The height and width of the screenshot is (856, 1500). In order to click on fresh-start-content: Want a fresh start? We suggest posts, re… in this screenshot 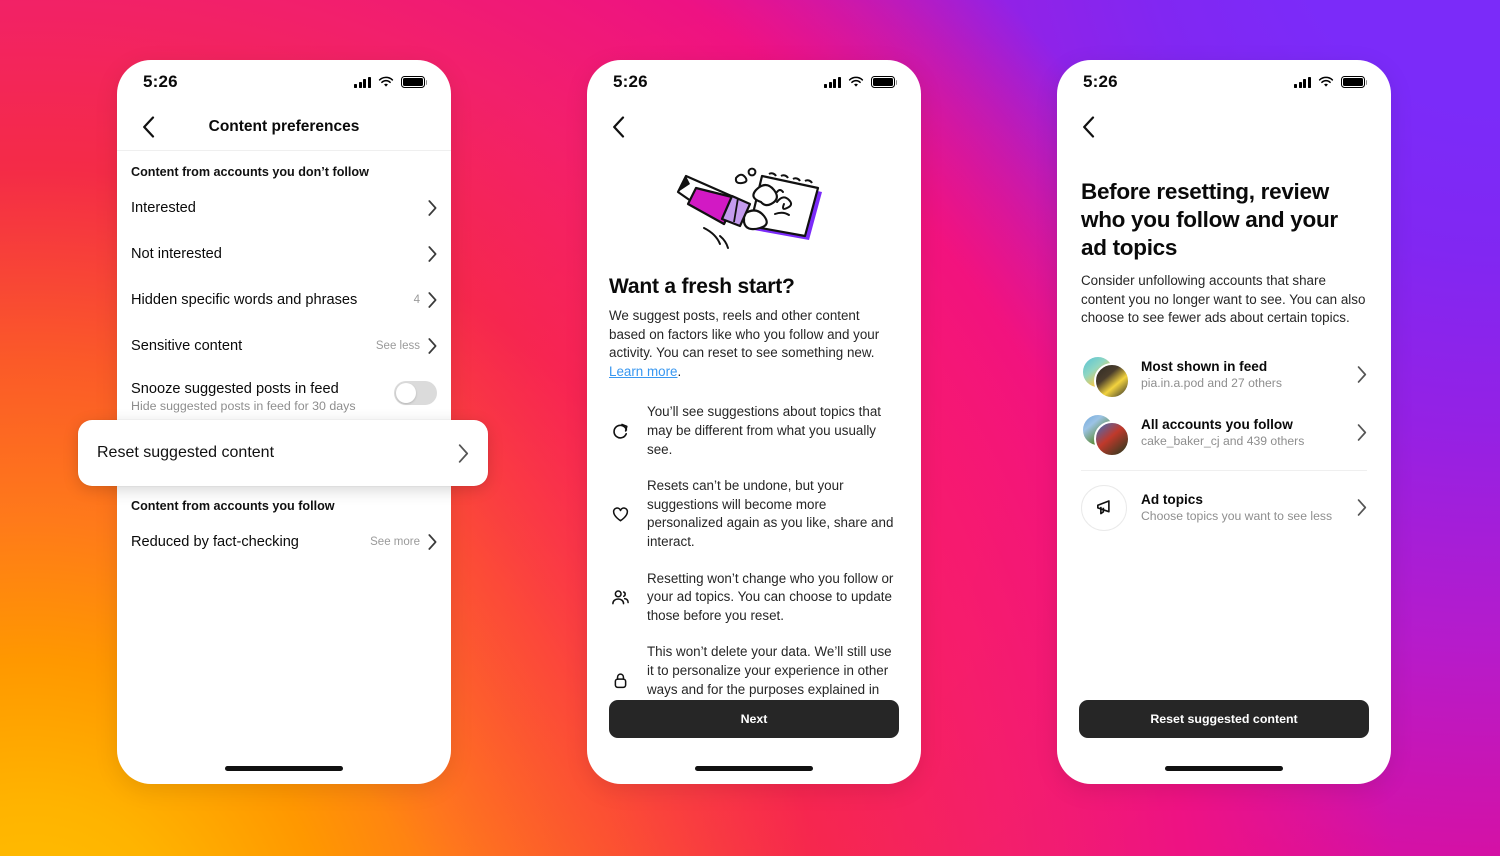, I will do `click(754, 496)`.